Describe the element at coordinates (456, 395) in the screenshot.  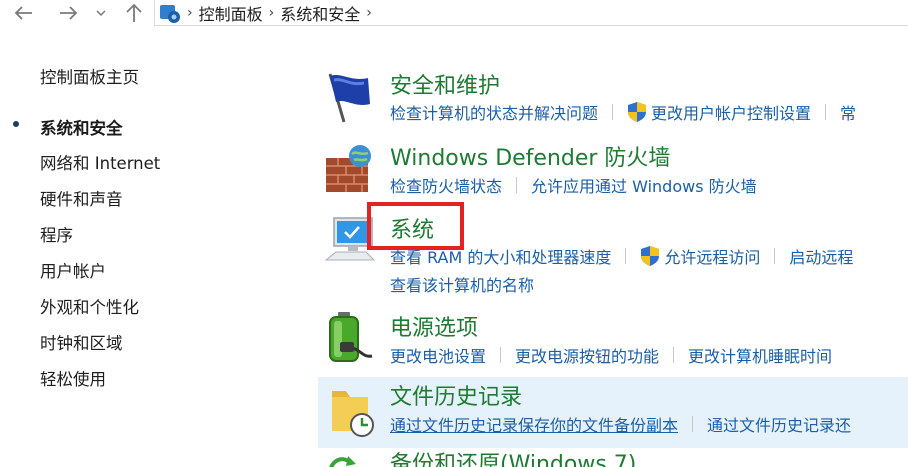
I see `file-history-title: 文件历史记录` at that location.